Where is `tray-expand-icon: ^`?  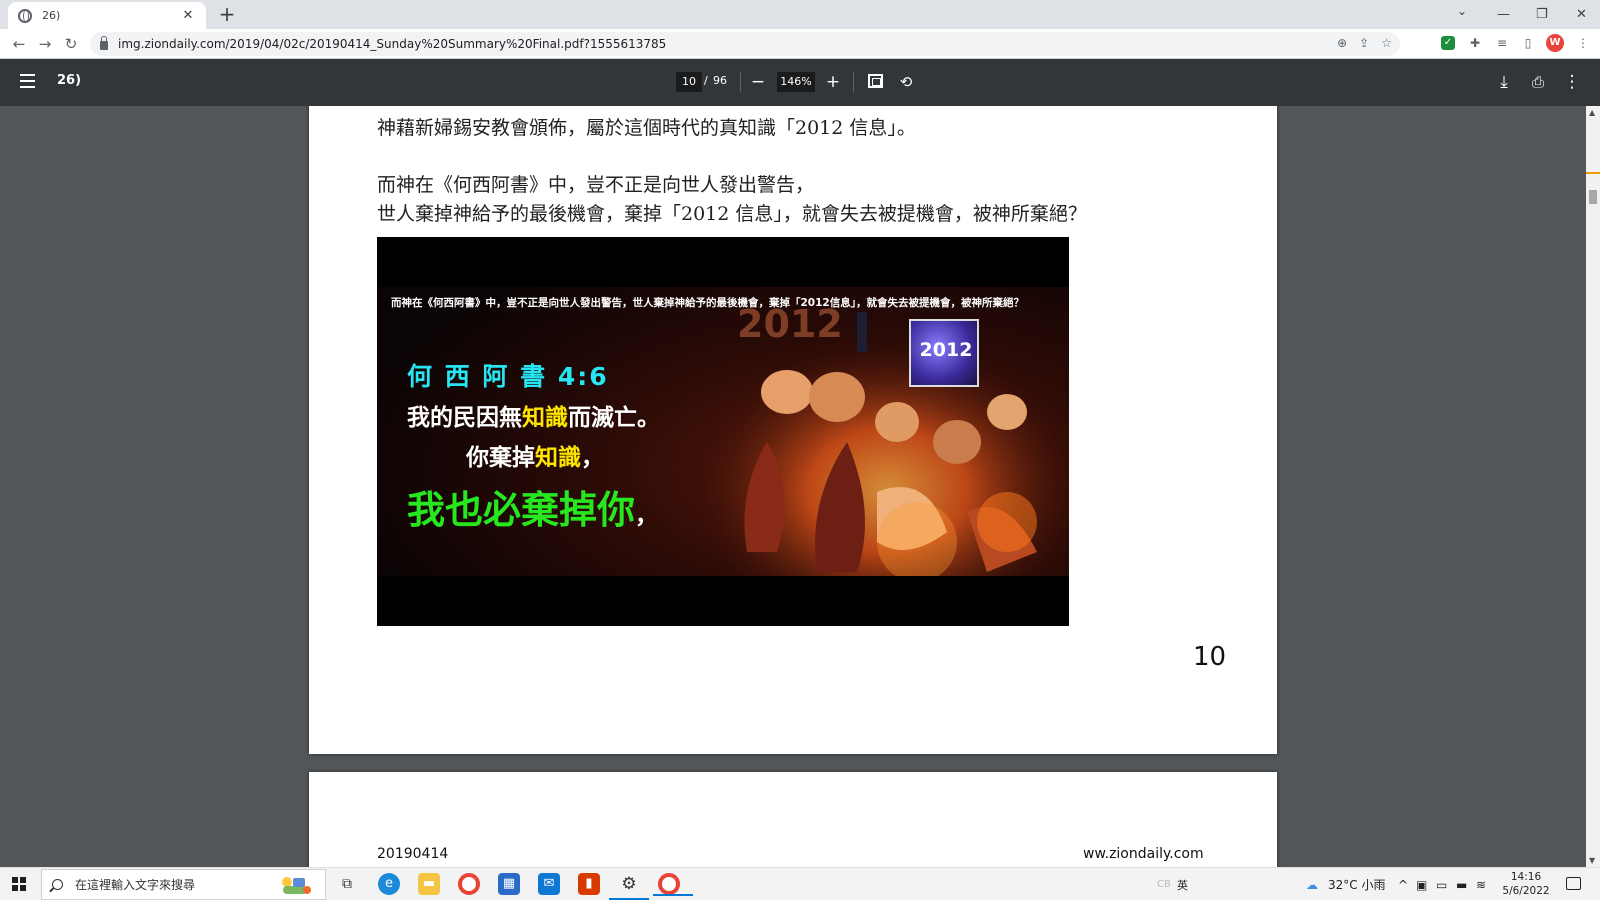
tray-expand-icon: ^ is located at coordinates (1403, 884).